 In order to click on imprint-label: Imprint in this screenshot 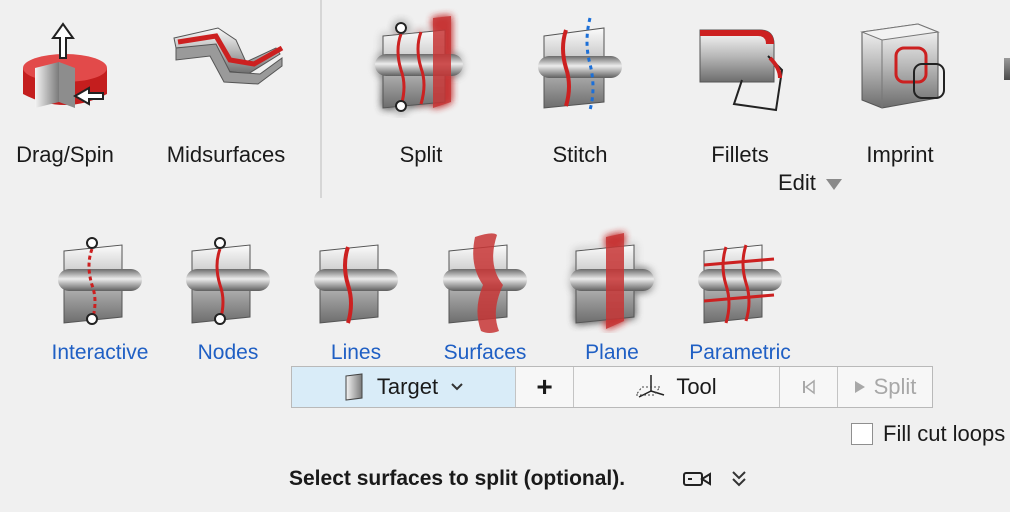, I will do `click(900, 154)`.